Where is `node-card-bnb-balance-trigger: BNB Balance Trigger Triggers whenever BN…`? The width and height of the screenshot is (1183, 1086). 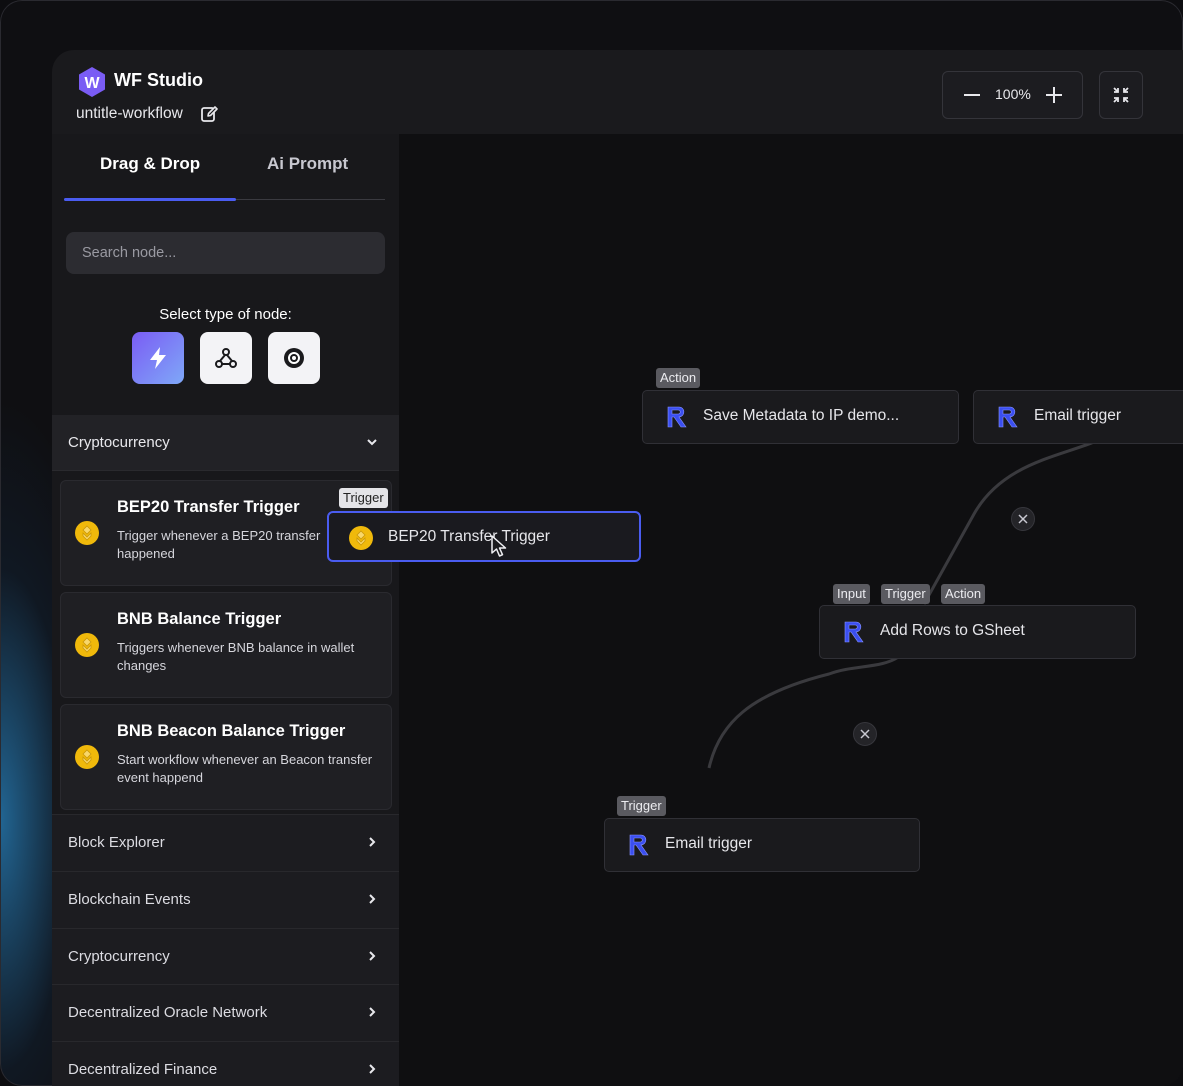
node-card-bnb-balance-trigger: BNB Balance Trigger Triggers whenever BN… is located at coordinates (226, 645).